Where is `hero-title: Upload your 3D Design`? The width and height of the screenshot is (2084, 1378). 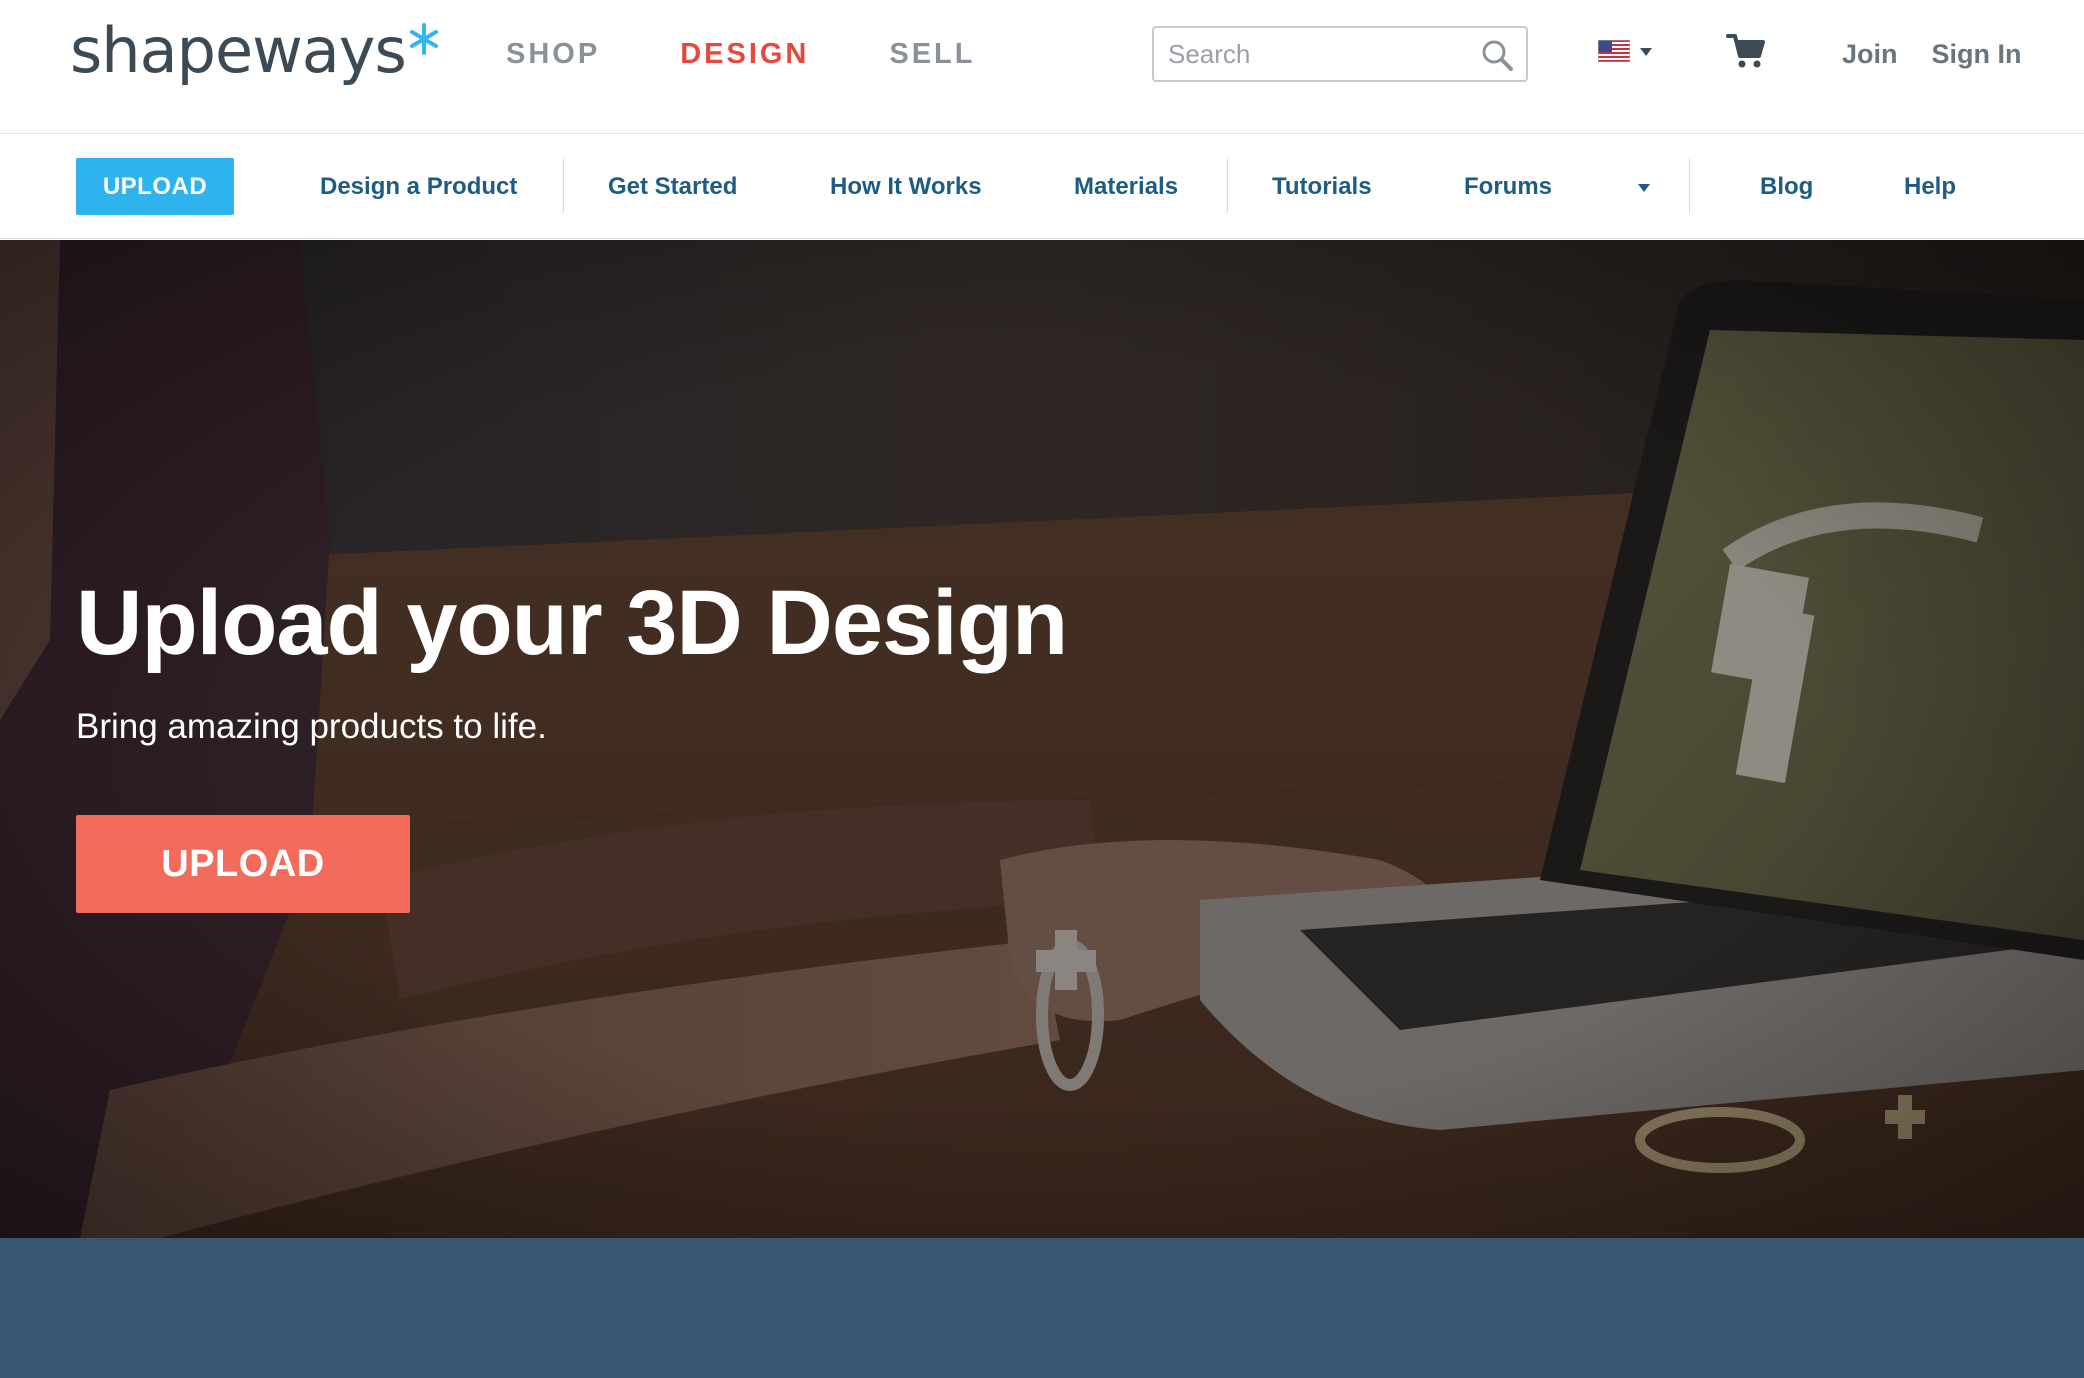
hero-title: Upload your 3D Design is located at coordinates (572, 623).